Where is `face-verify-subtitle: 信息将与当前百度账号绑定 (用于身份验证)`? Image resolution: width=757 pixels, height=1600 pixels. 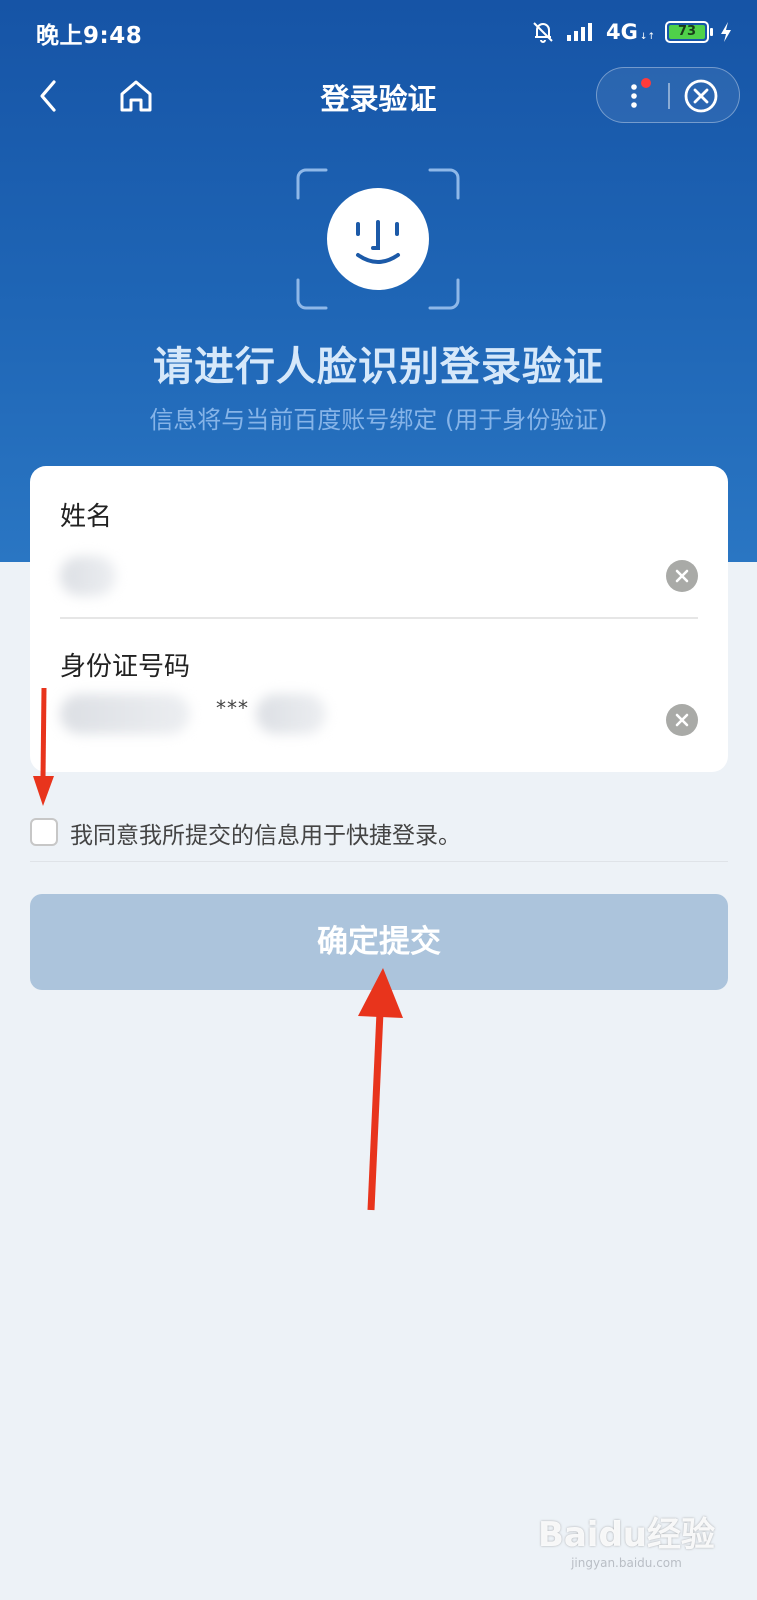 face-verify-subtitle: 信息将与当前百度账号绑定 (用于身份验证) is located at coordinates (378, 420).